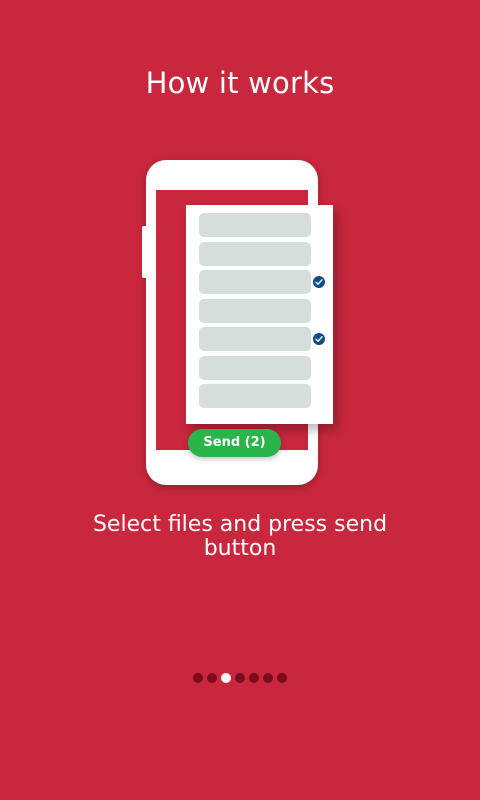 This screenshot has height=800, width=480. I want to click on page-dot-active, so click(226, 678).